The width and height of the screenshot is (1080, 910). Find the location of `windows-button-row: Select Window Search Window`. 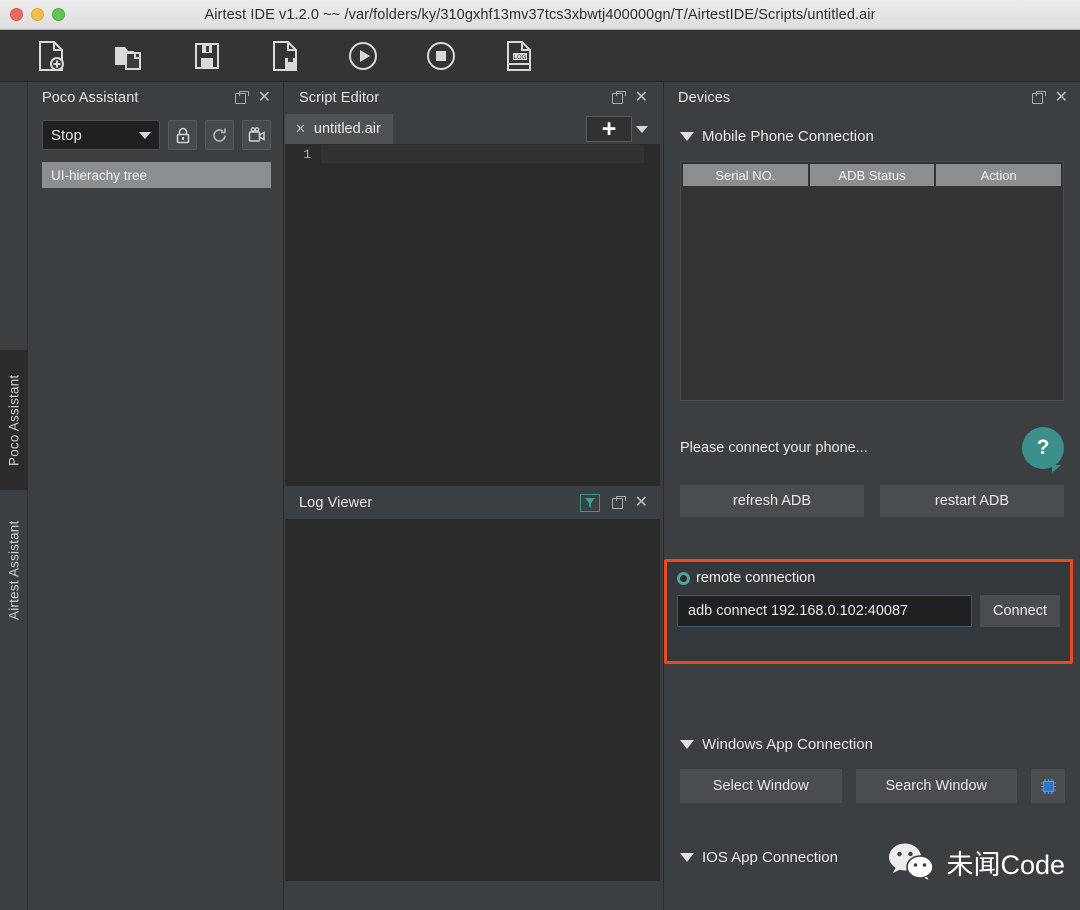

windows-button-row: Select Window Search Window is located at coordinates (872, 786).